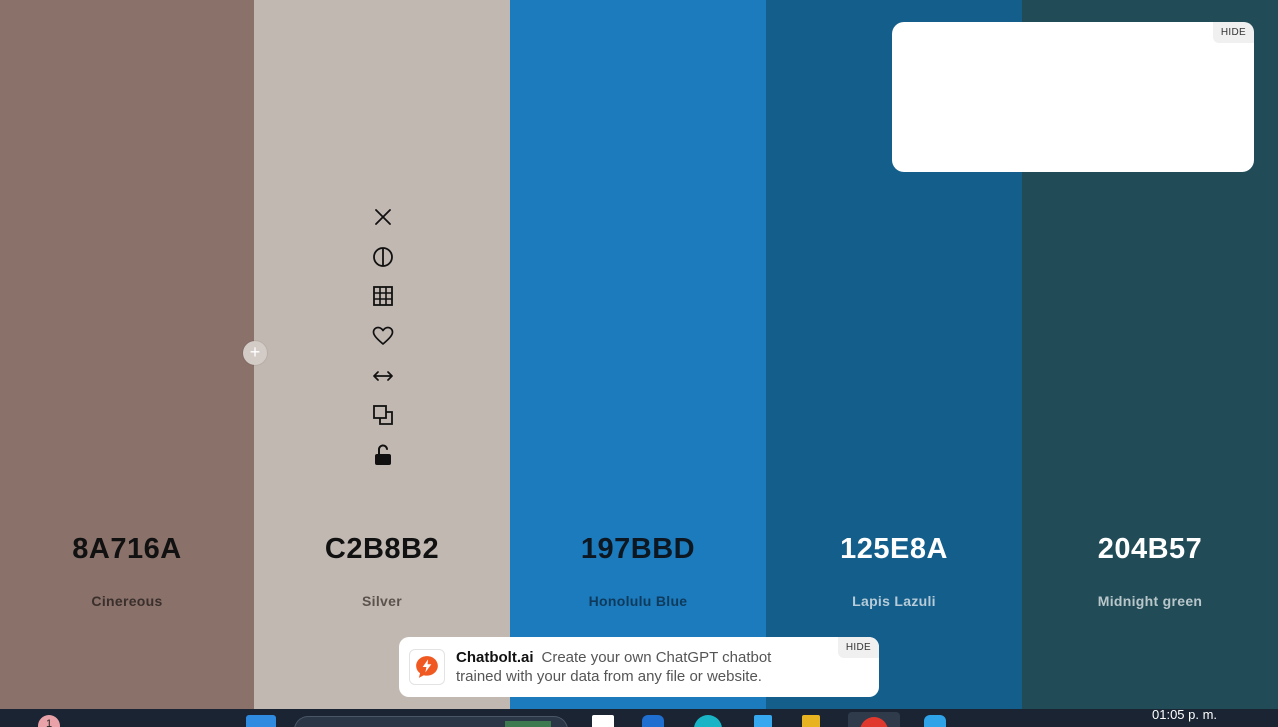 Image resolution: width=1278 pixels, height=727 pixels. Describe the element at coordinates (1150, 601) in the screenshot. I see `swatch-color-name: Midnight green` at that location.